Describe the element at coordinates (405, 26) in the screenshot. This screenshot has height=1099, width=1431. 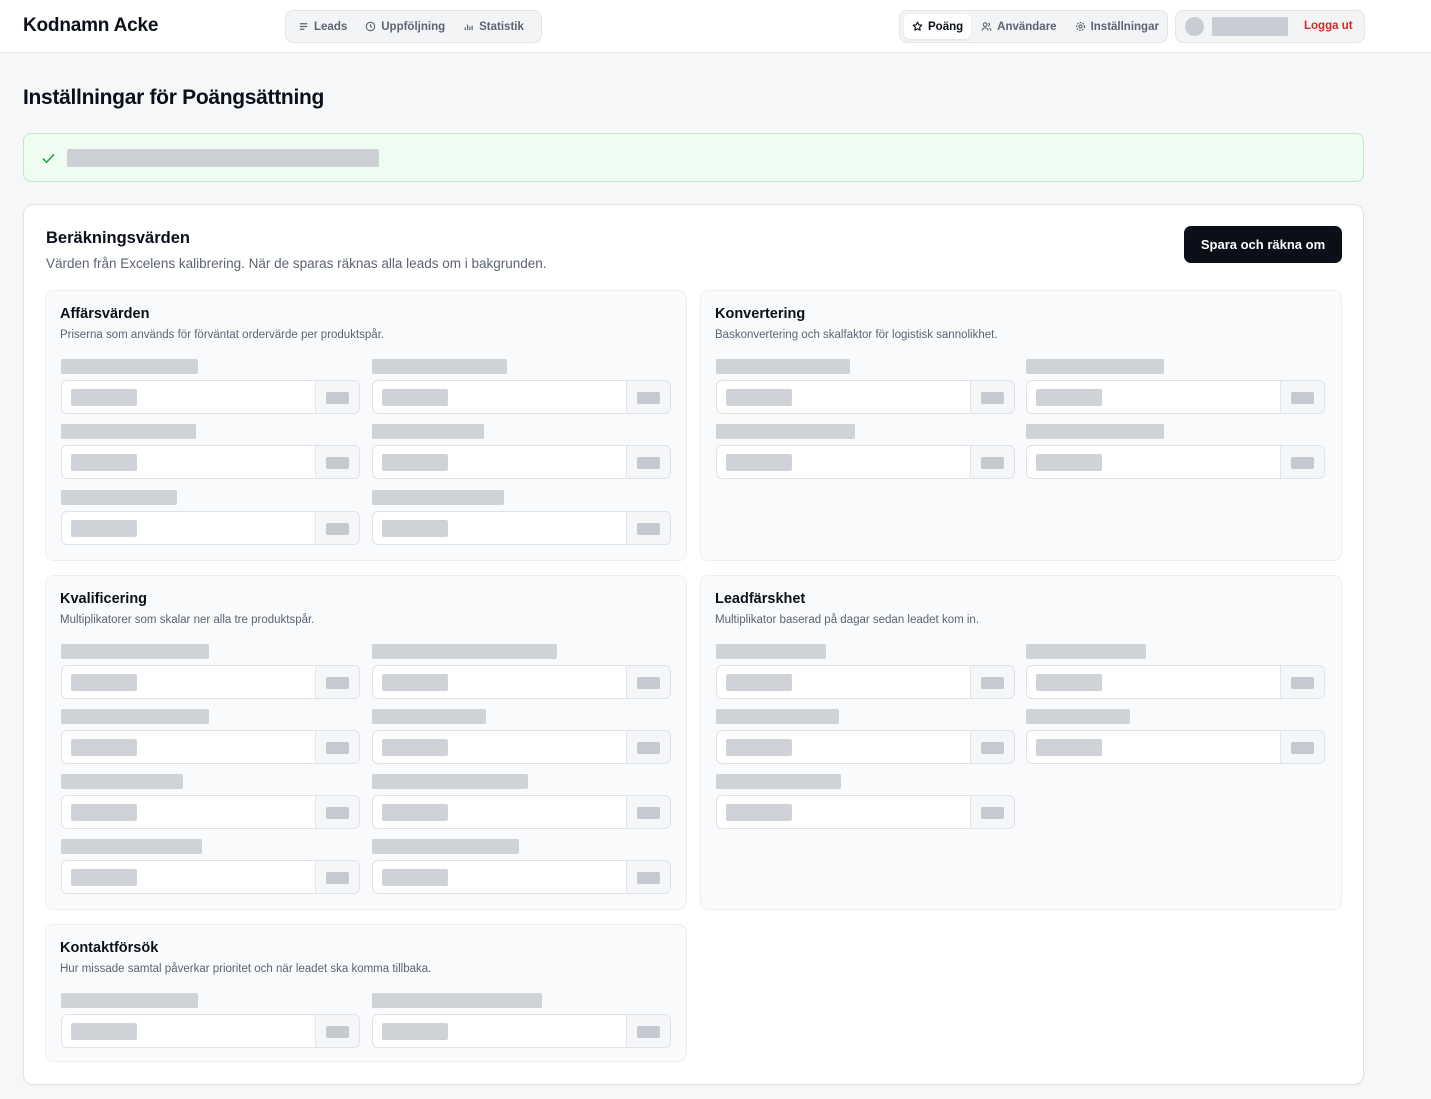
I see `nav-item-uppfoljning: Uppföljning` at that location.